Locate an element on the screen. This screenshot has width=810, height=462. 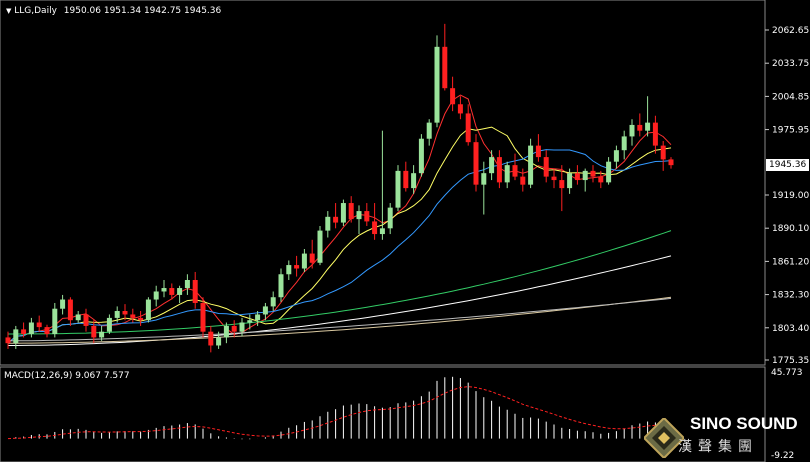
axis-tick-label: 1890.10 is located at coordinates (790, 229).